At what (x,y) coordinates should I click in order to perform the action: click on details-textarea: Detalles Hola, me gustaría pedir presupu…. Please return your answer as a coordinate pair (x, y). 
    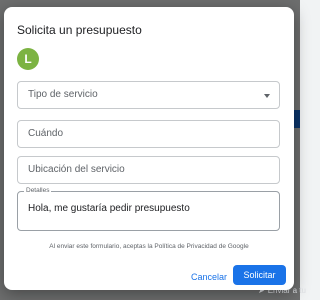
    Looking at the image, I should click on (148, 209).